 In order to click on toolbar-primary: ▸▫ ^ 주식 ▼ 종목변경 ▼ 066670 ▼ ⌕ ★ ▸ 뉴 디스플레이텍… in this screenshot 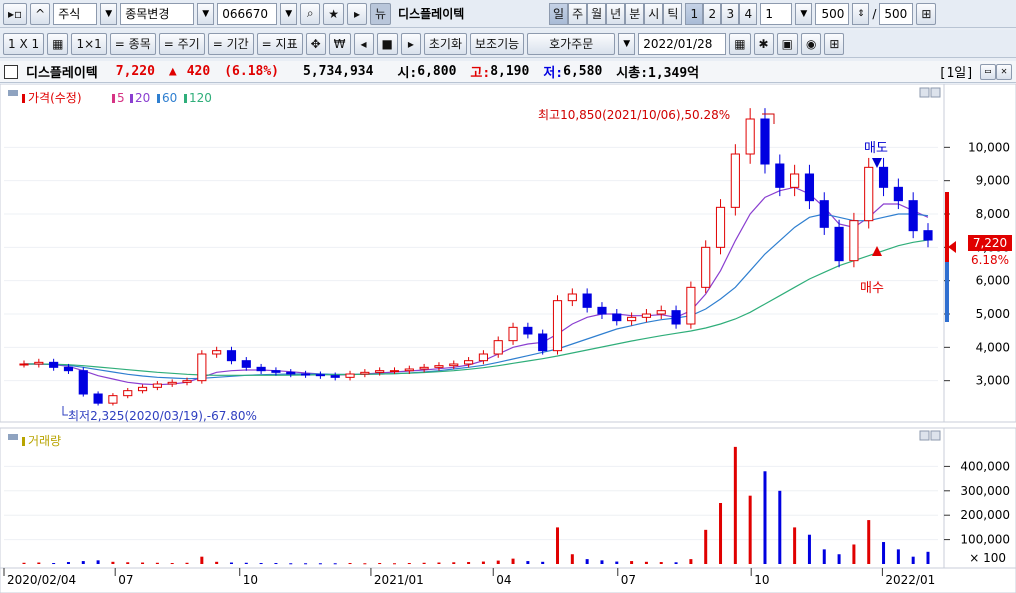, I will do `click(508, 14)`.